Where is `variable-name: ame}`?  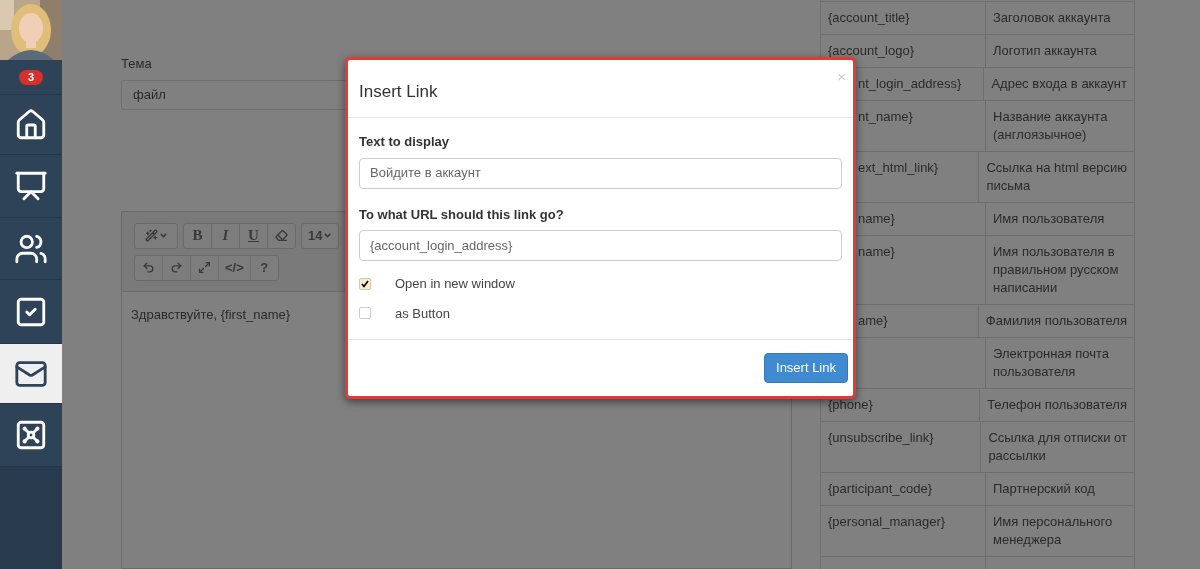
variable-name: ame} is located at coordinates (873, 320).